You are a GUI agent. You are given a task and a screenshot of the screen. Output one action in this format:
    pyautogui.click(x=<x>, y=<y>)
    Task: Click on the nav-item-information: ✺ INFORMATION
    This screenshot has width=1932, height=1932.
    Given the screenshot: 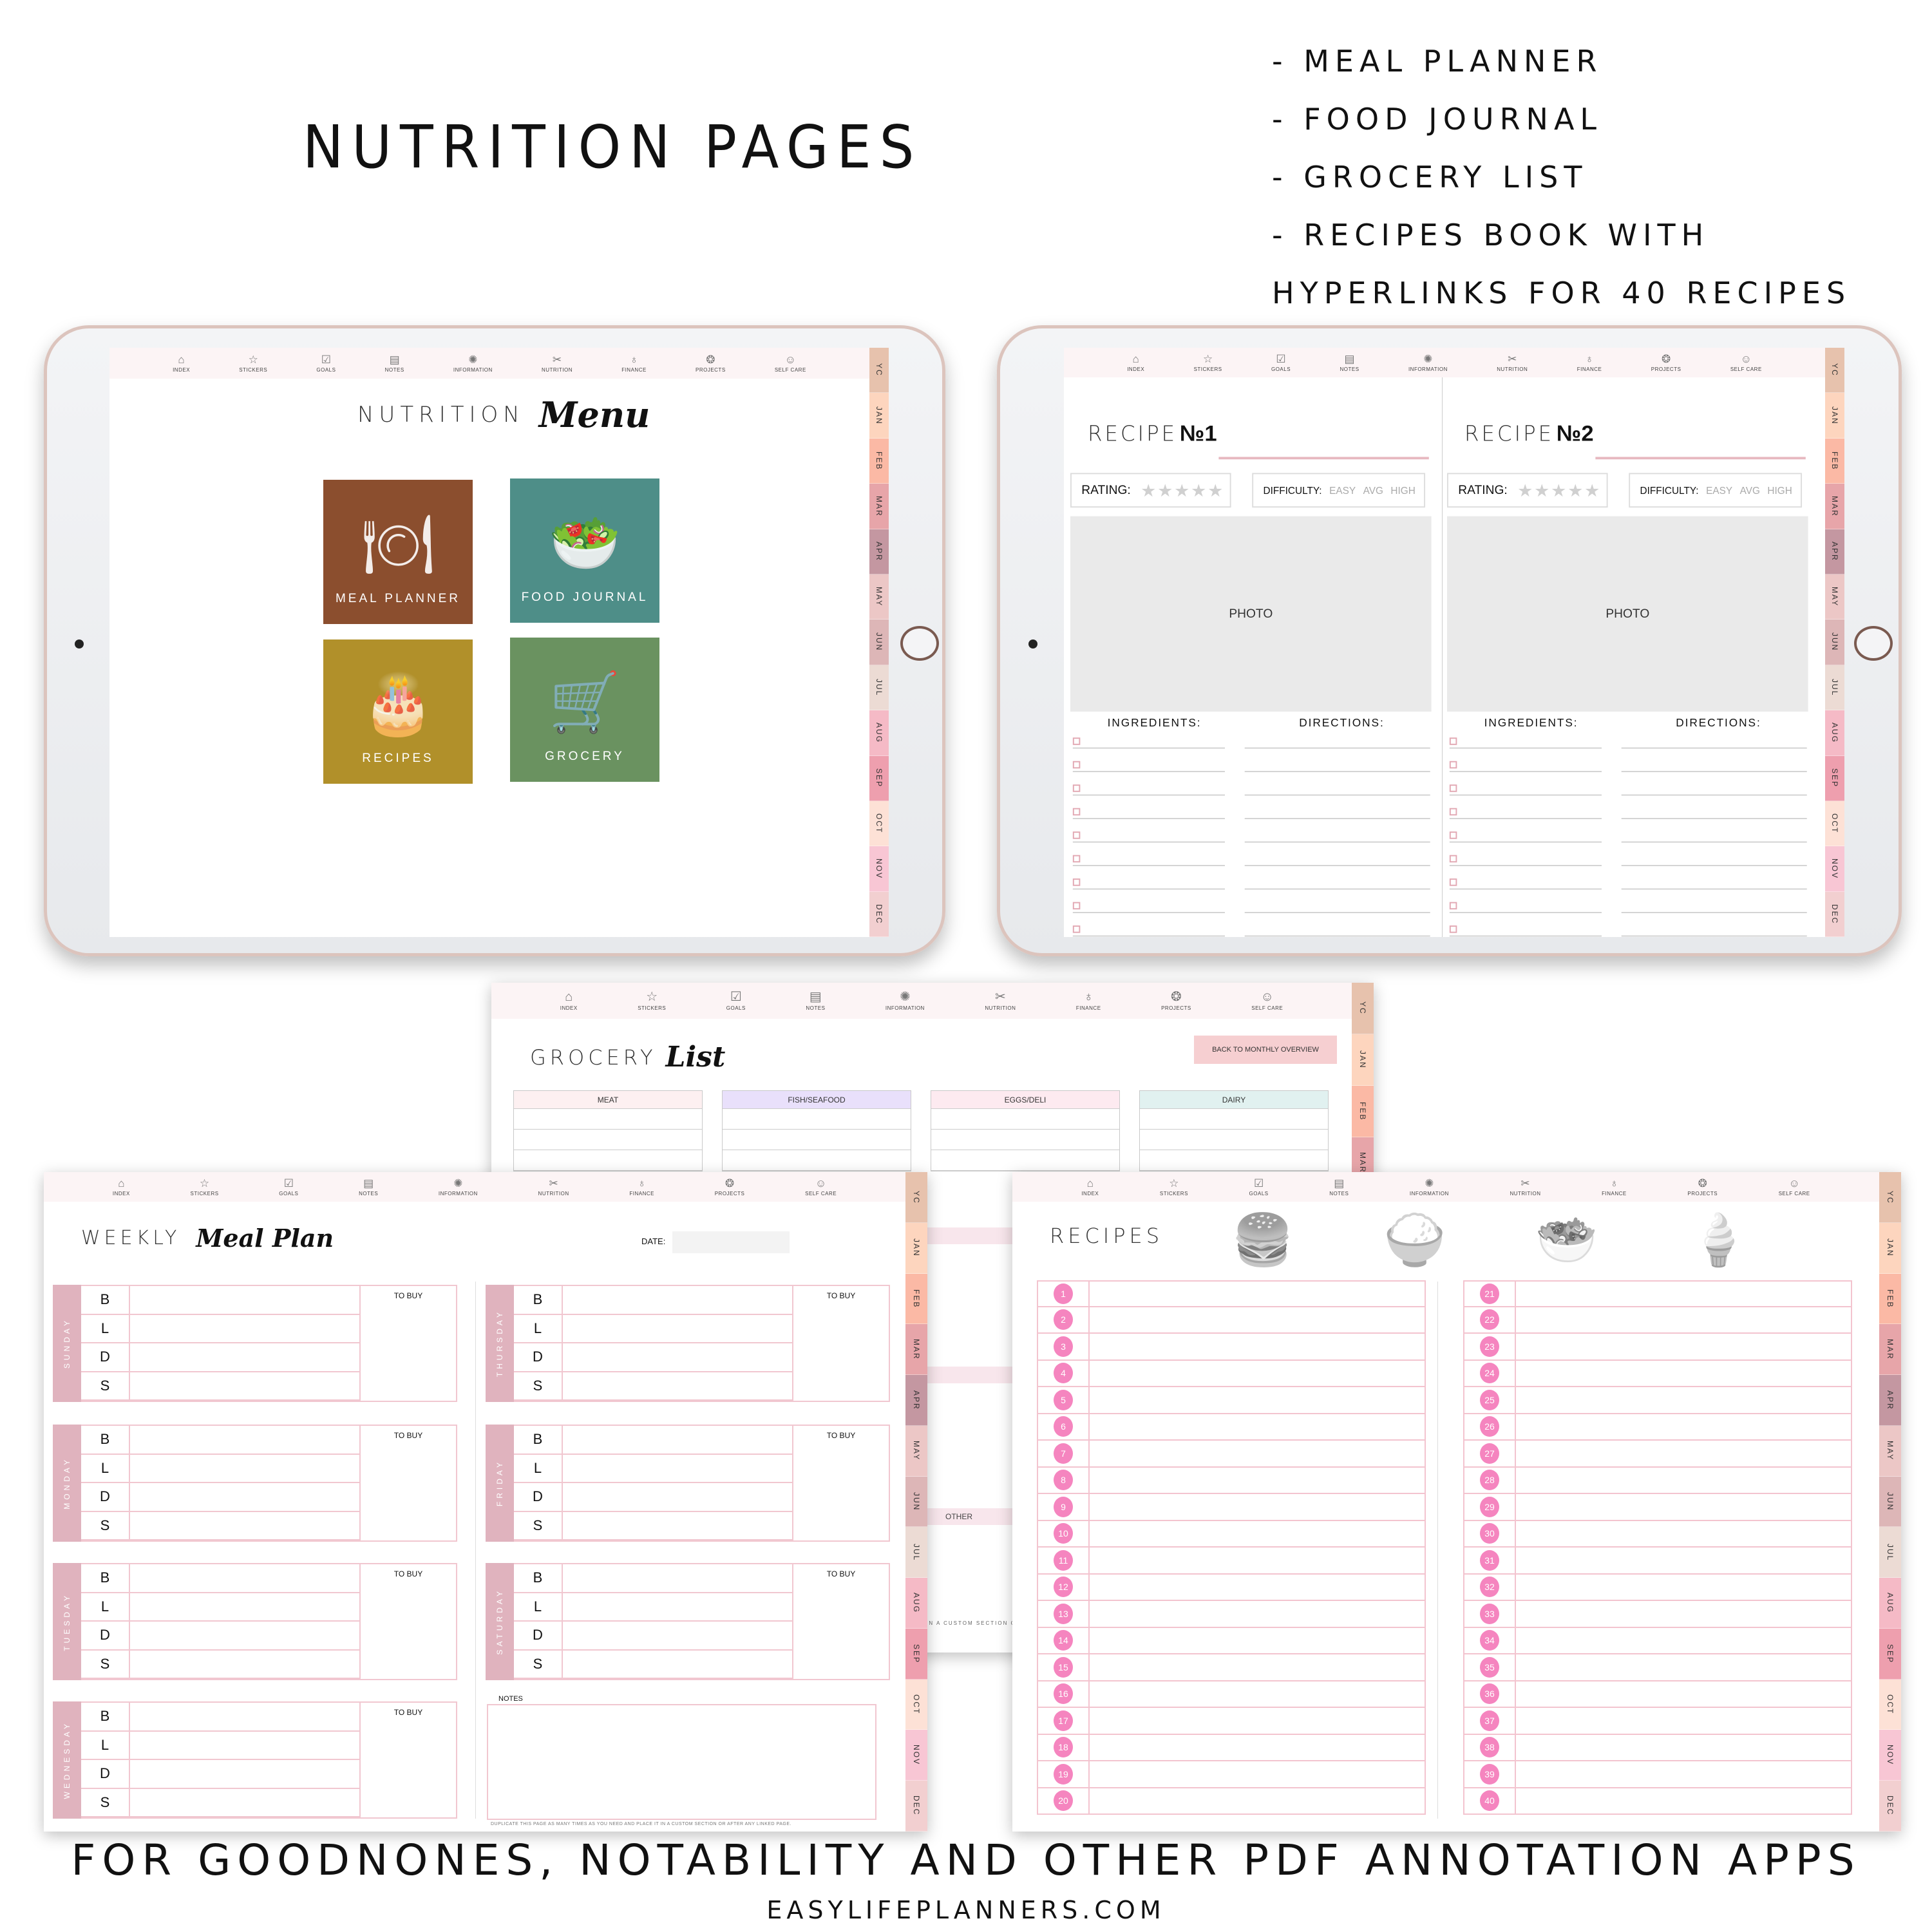 What is the action you would take?
    pyautogui.click(x=906, y=1001)
    